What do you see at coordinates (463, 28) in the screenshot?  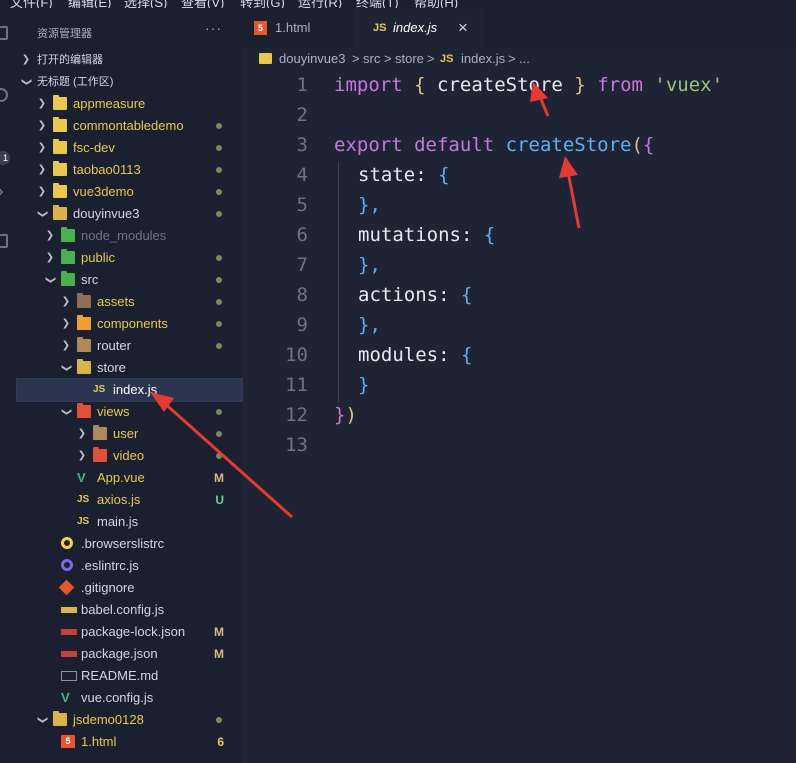 I see `close-icon: ×` at bounding box center [463, 28].